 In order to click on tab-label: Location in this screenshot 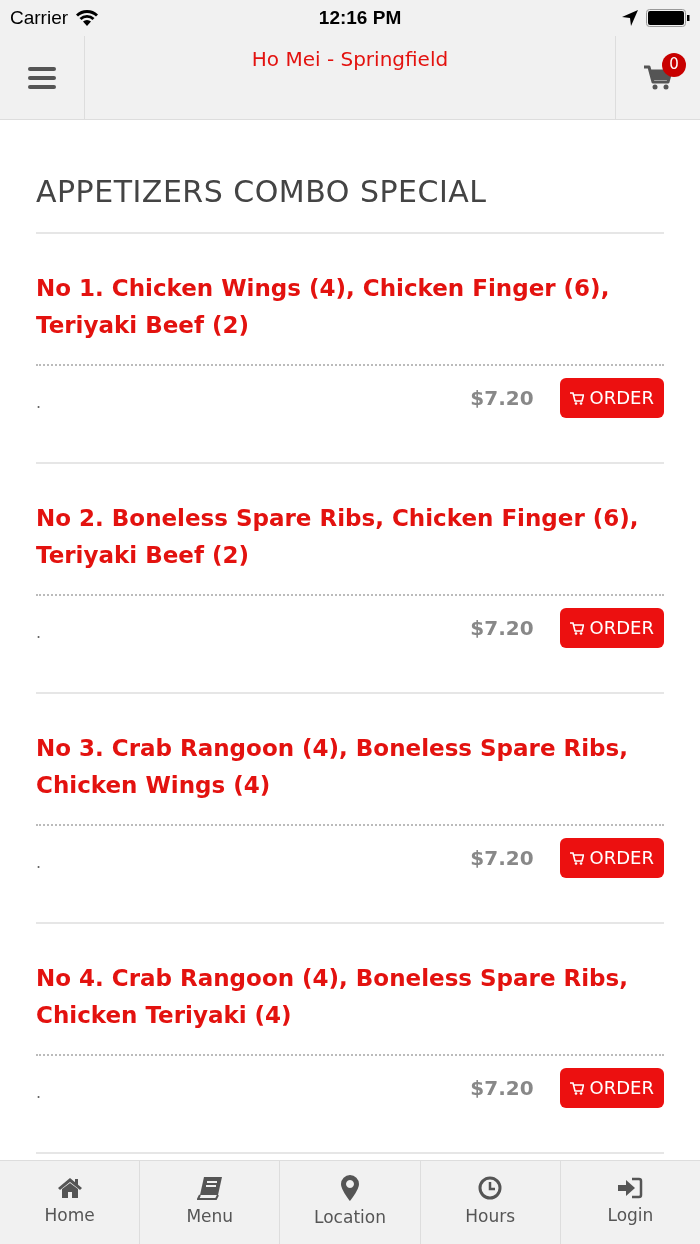, I will do `click(350, 1217)`.